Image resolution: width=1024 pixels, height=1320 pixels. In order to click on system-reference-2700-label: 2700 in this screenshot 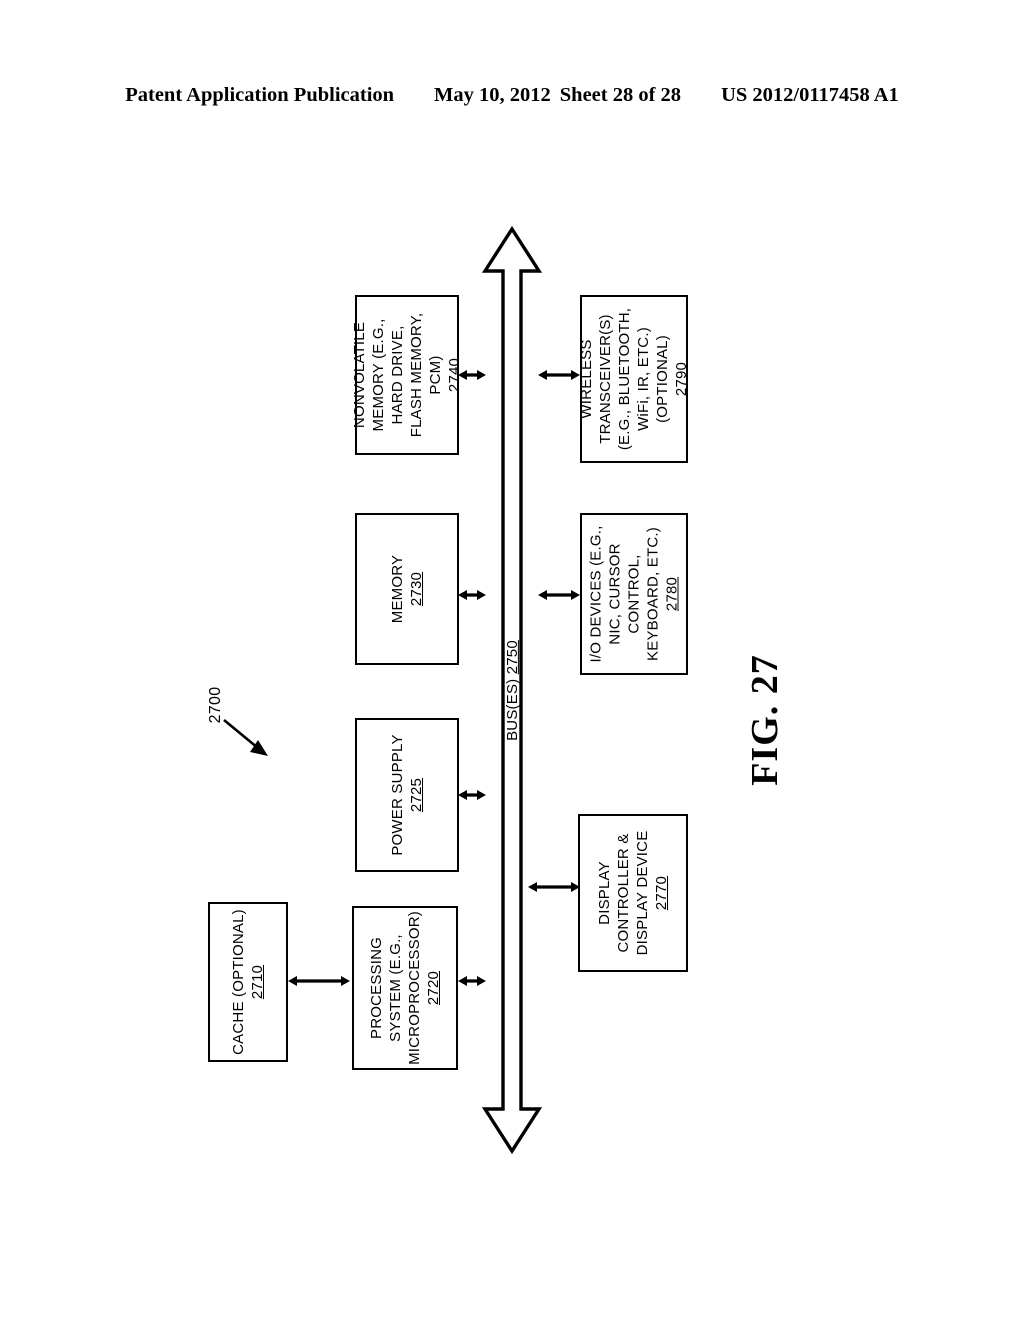, I will do `click(215, 705)`.